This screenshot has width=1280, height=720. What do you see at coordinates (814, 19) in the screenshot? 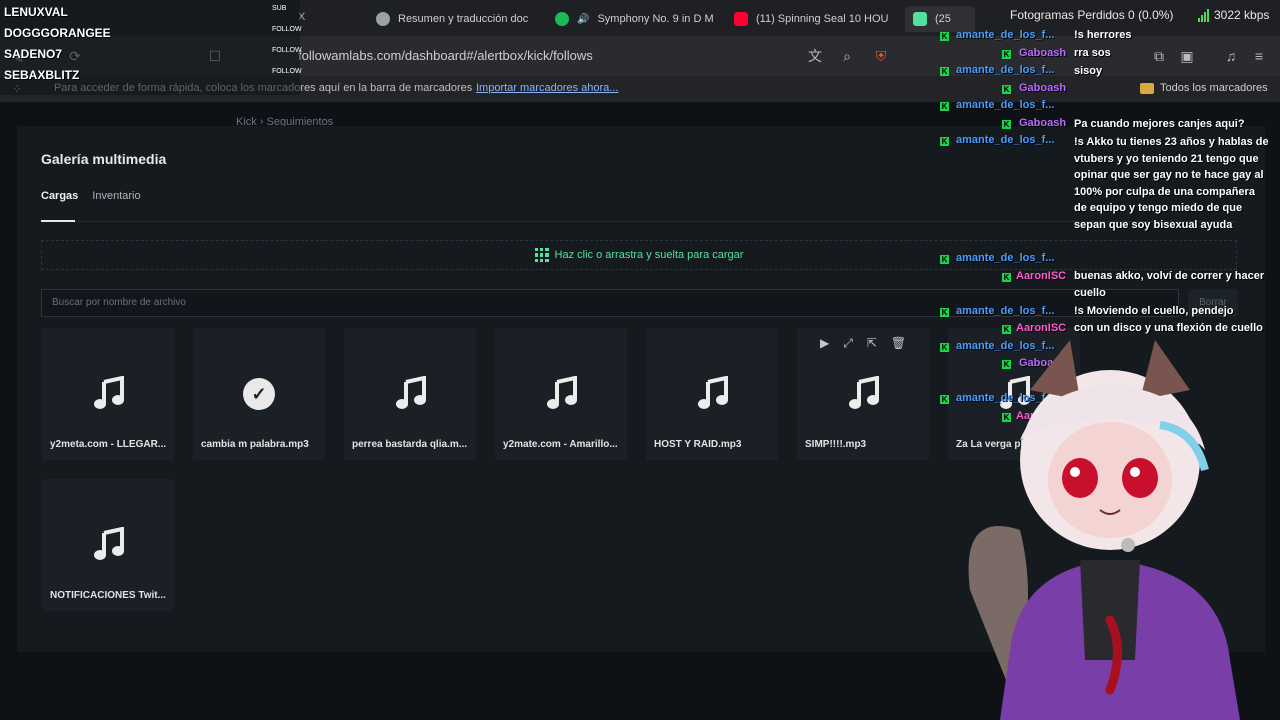
I see `tab-youtube: (11) Spinning Seal 10 HOU` at bounding box center [814, 19].